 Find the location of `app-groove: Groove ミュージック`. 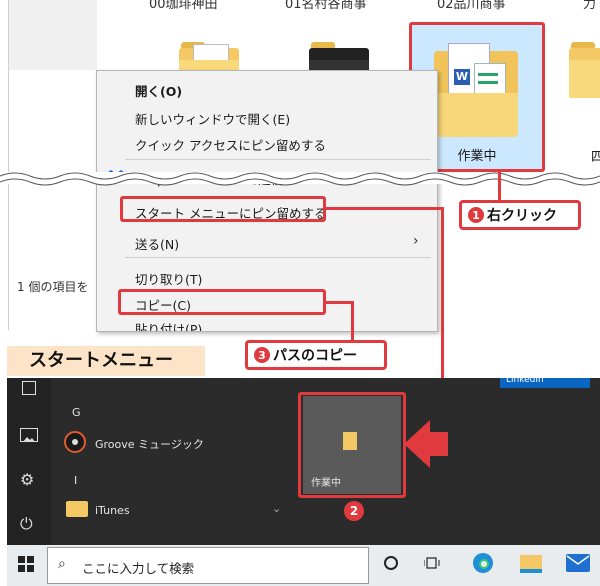

app-groove: Groove ミュージック is located at coordinates (149, 444).